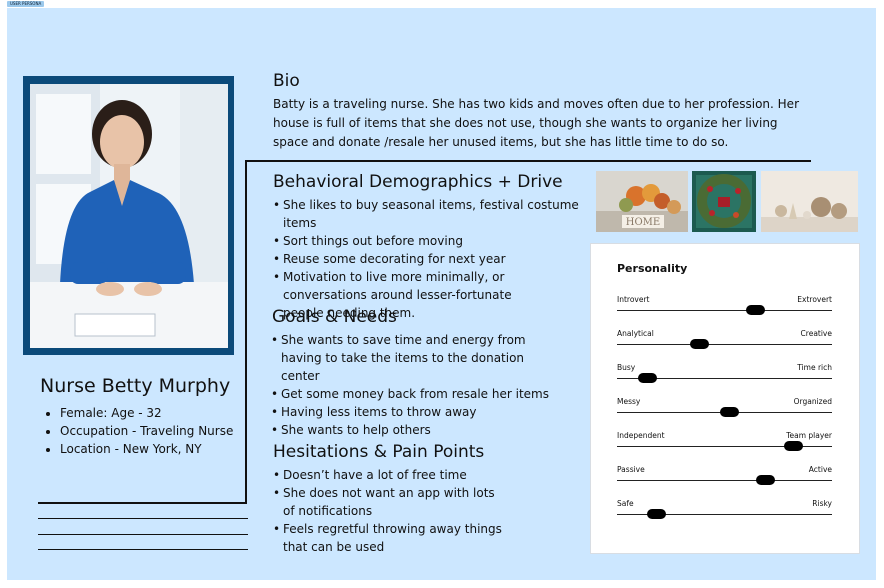  I want to click on slider-right-label: Time rich, so click(814, 367).